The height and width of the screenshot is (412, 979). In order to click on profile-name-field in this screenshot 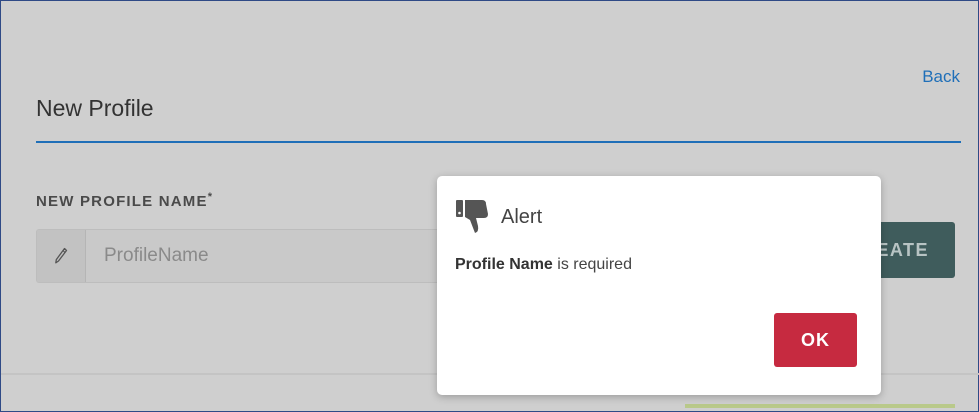, I will do `click(246, 256)`.